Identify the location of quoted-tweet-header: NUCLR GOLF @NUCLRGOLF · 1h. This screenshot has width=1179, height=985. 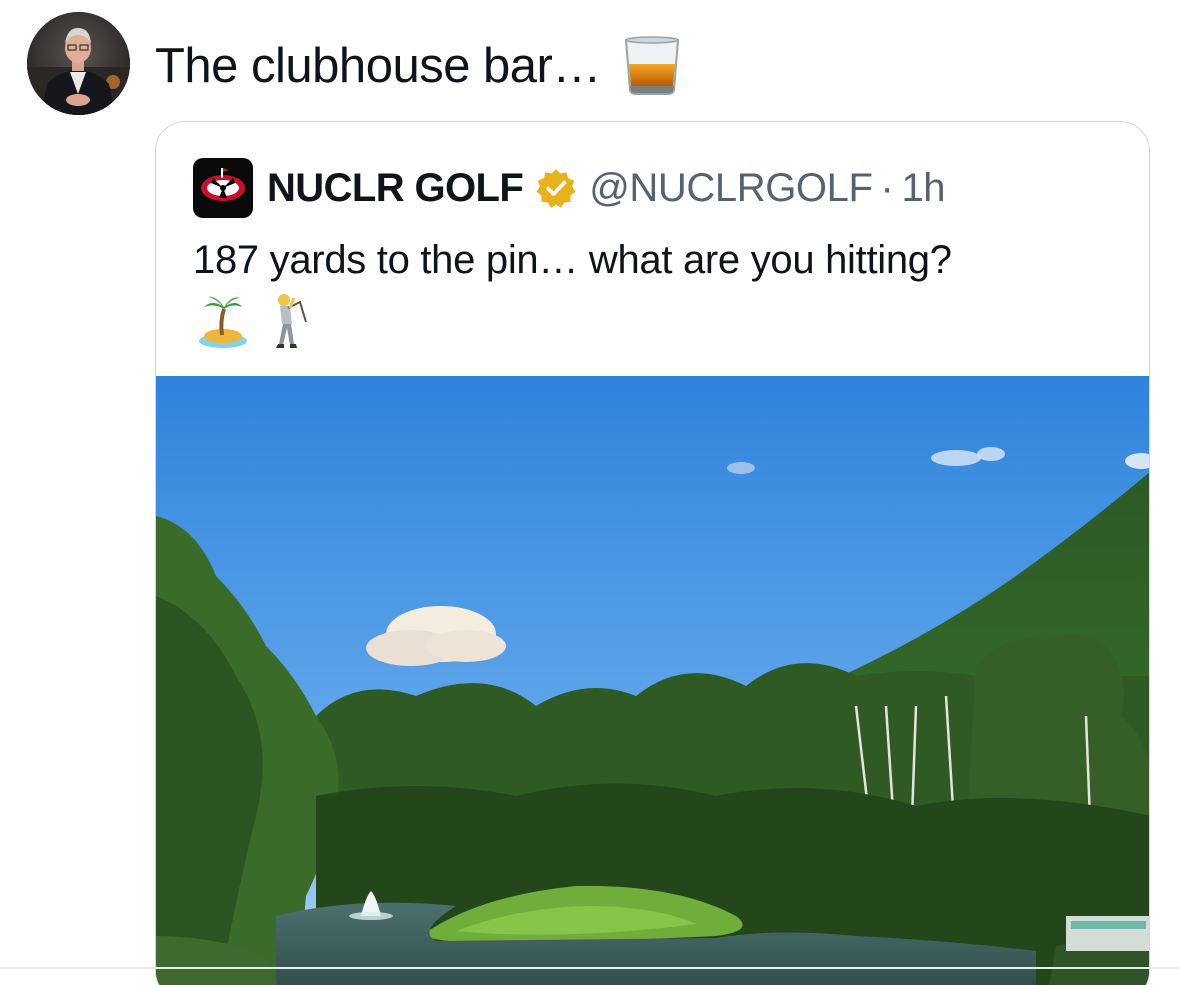
(569, 188).